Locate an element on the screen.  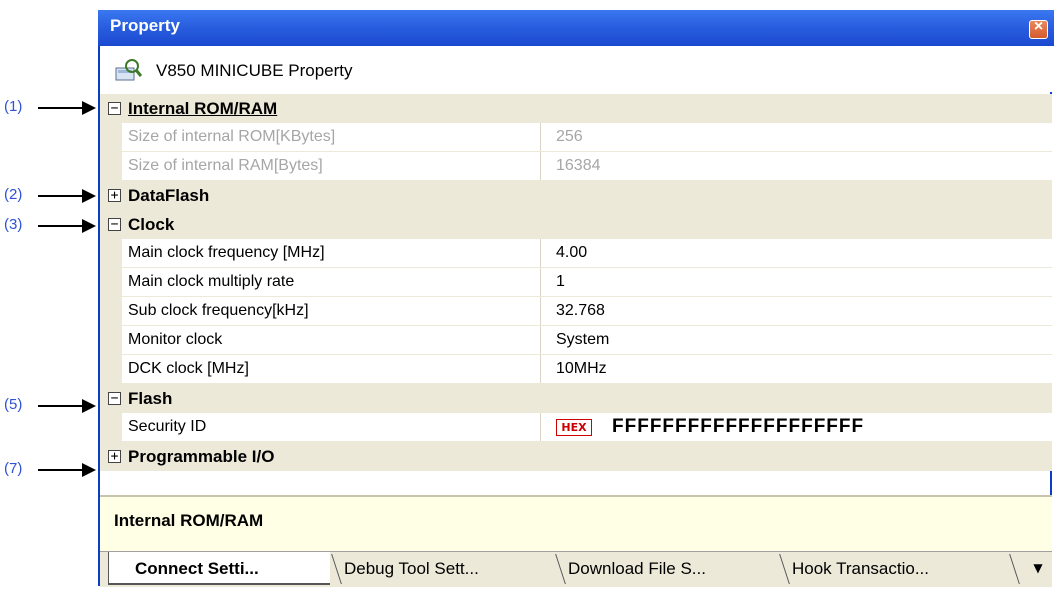
hex-badge-icon: HEX is located at coordinates (574, 427).